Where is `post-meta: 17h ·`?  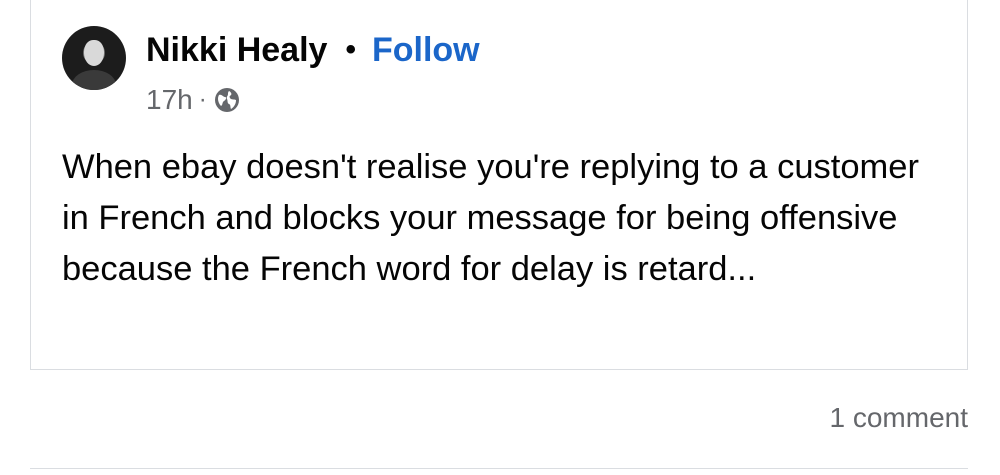 post-meta: 17h · is located at coordinates (193, 100).